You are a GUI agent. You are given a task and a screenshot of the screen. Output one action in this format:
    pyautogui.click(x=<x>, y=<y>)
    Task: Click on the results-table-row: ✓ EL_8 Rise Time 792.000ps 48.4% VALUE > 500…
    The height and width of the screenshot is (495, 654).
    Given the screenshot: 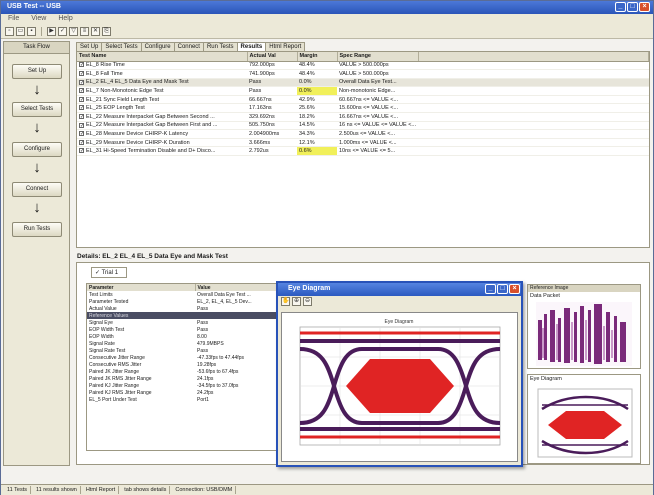 What is the action you would take?
    pyautogui.click(x=363, y=66)
    